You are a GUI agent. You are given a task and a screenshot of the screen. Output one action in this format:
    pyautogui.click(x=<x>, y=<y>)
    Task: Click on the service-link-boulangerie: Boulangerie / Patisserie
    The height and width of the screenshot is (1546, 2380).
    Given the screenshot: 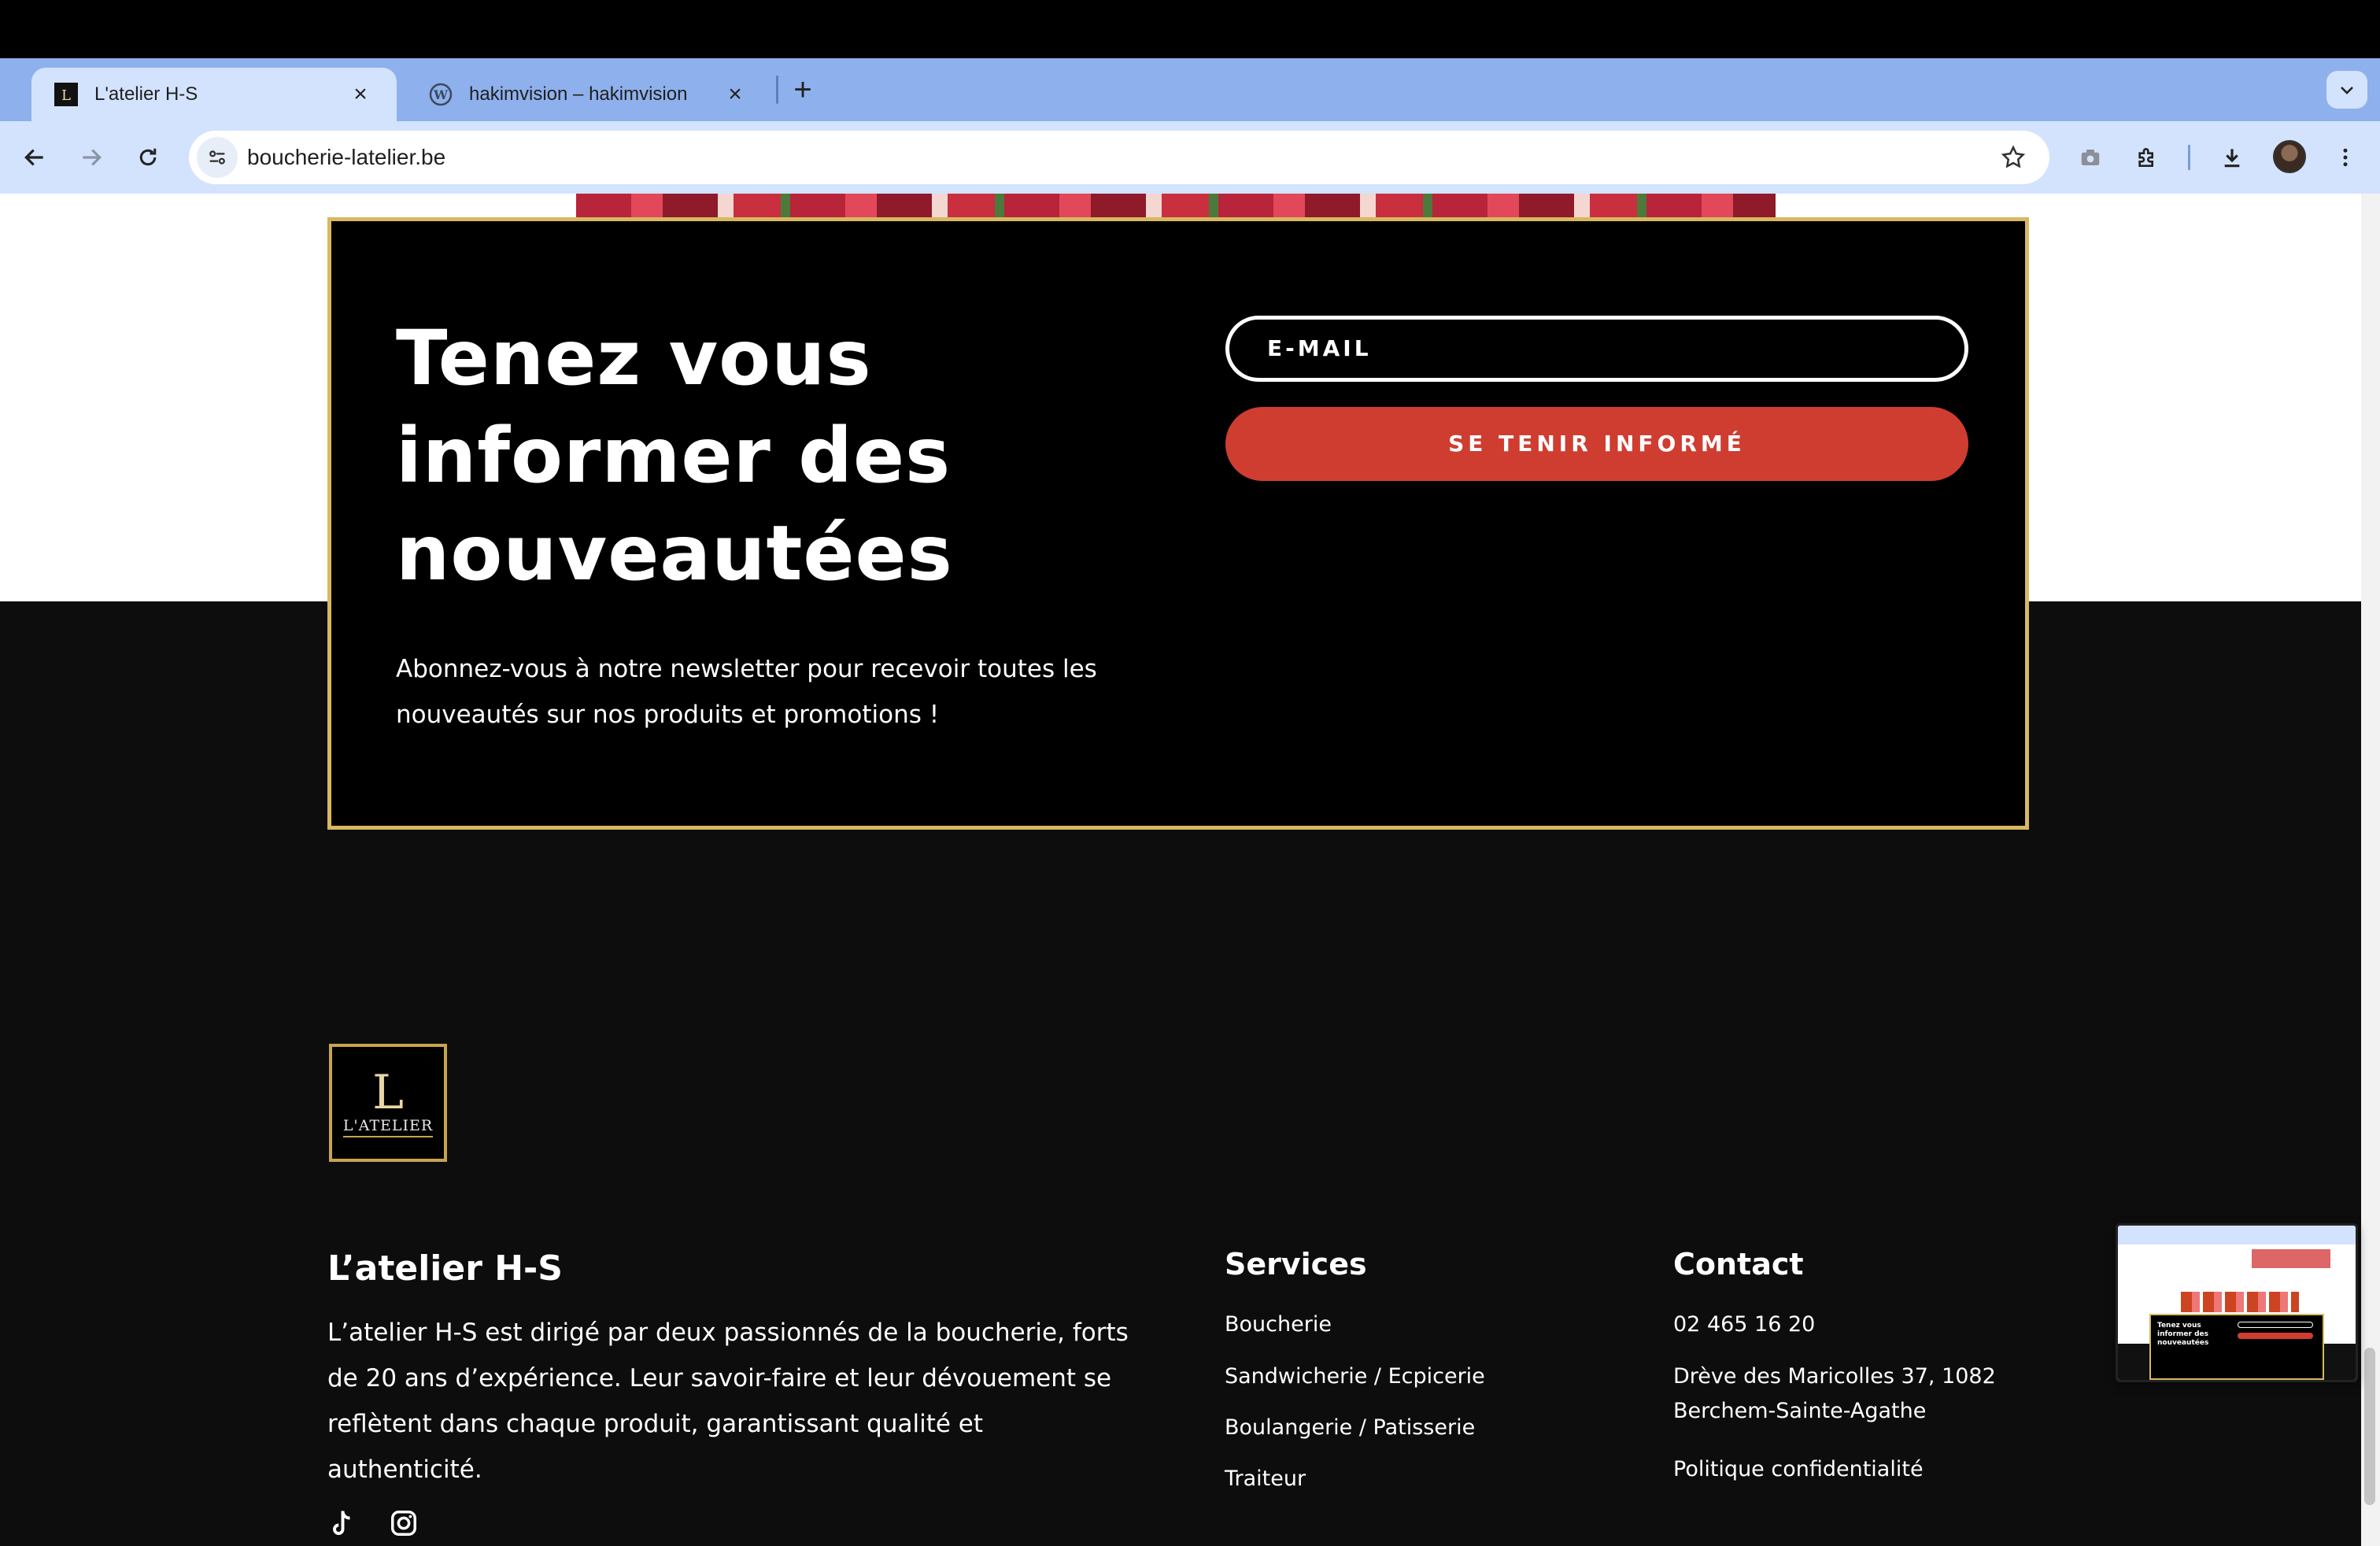 What is the action you would take?
    pyautogui.click(x=1350, y=1428)
    